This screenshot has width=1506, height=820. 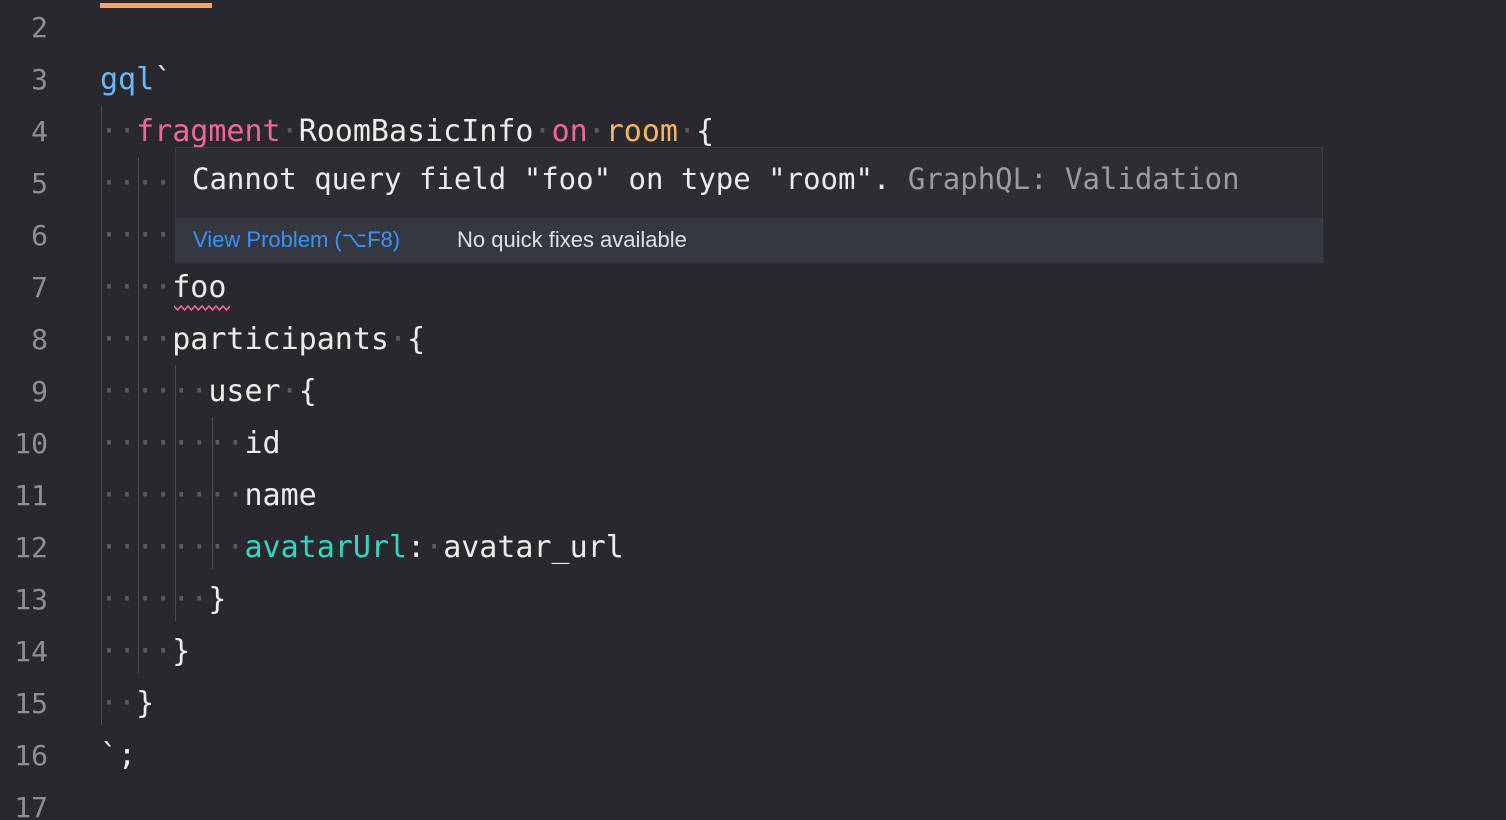 I want to click on code-token: `, so click(x=163, y=79).